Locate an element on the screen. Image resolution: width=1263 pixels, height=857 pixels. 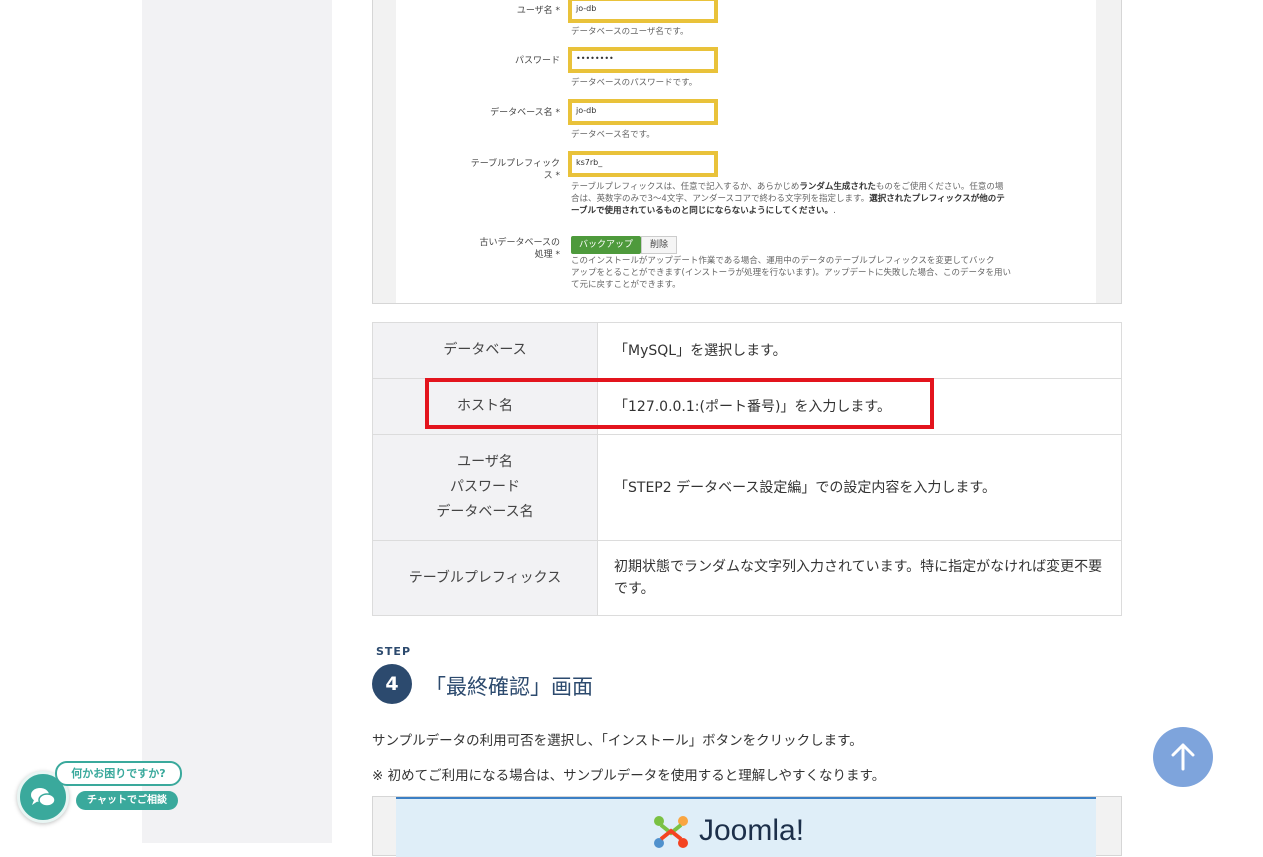
joomla-logo: Joomla! is located at coordinates (727, 831).